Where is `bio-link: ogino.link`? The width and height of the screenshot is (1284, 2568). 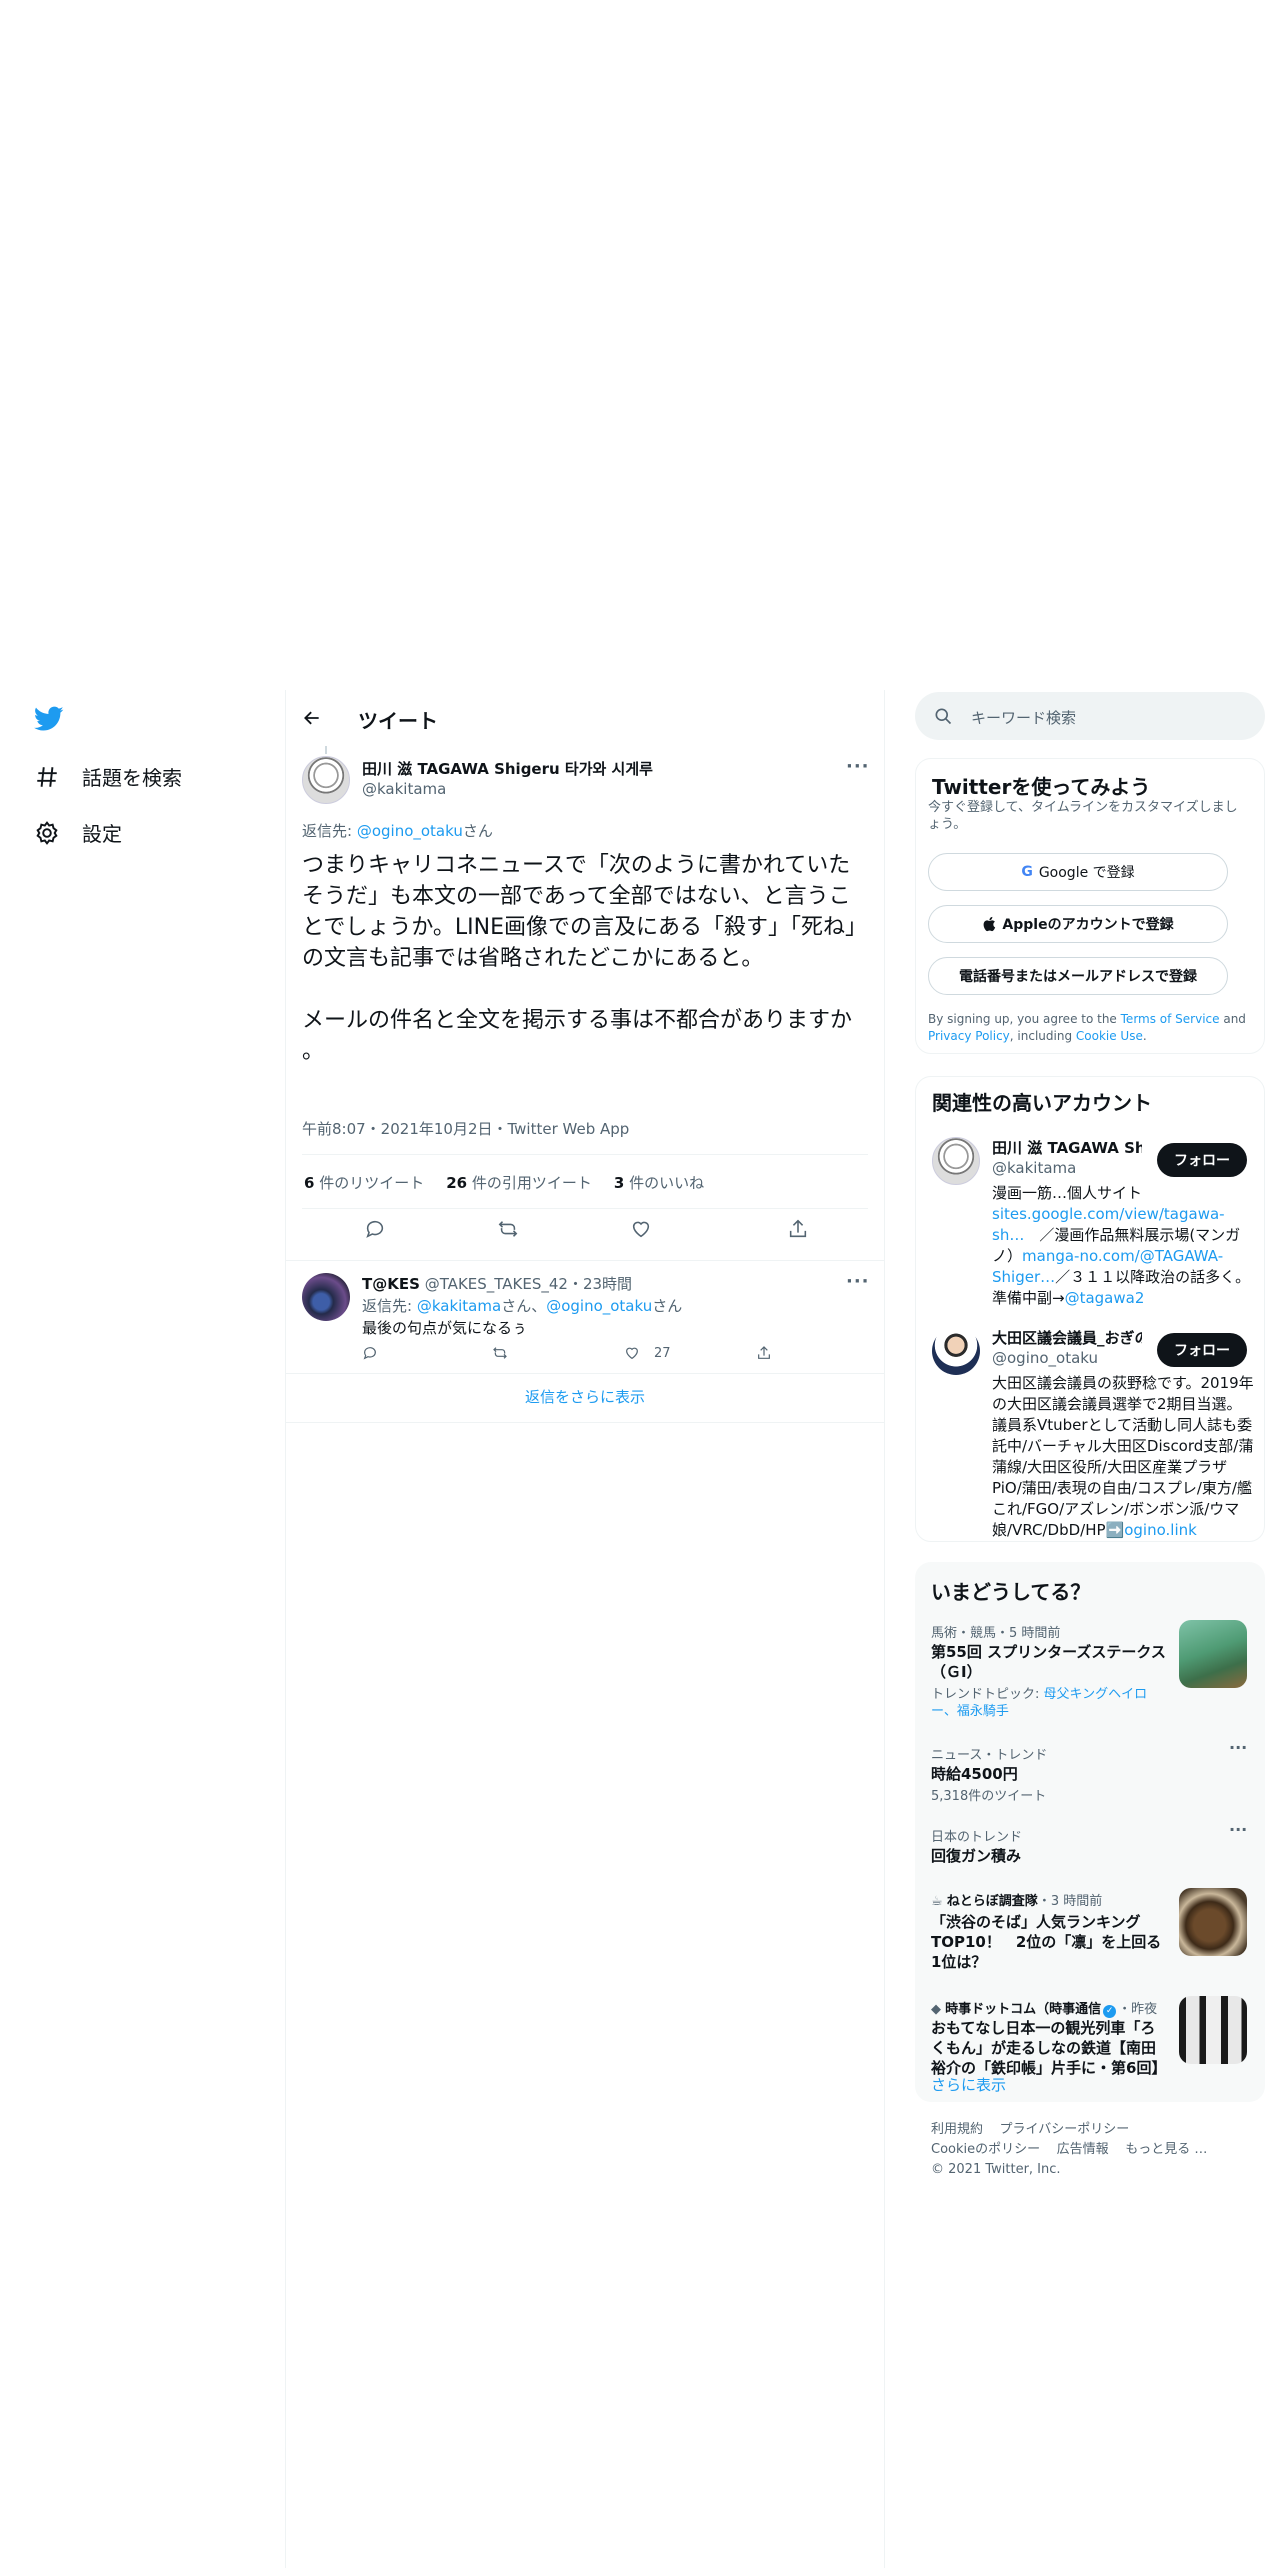 bio-link: ogino.link is located at coordinates (1160, 1530).